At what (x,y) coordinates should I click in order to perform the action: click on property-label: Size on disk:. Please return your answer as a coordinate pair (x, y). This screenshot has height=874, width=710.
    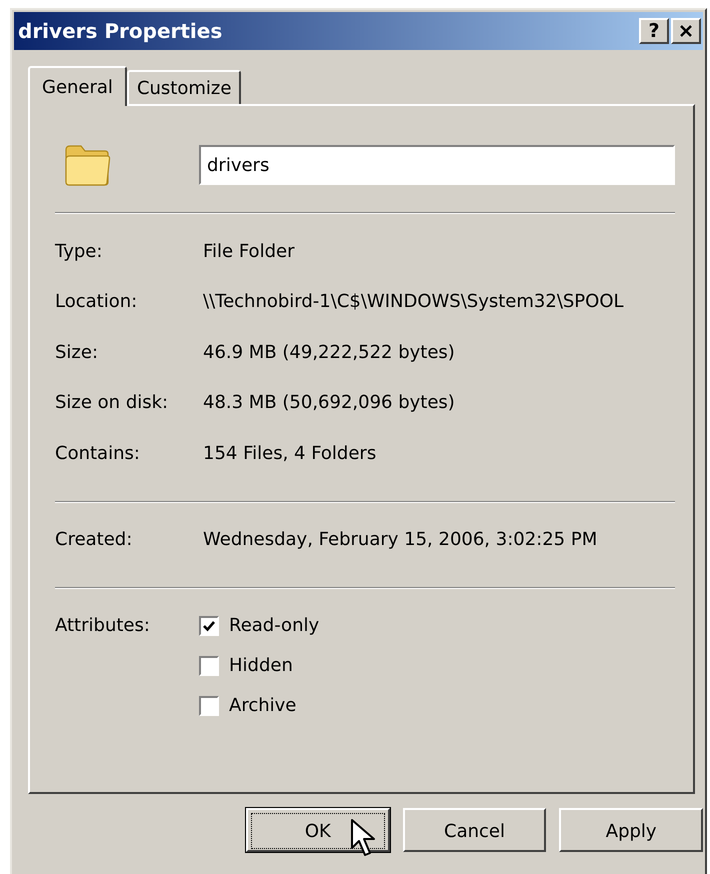
    Looking at the image, I should click on (112, 403).